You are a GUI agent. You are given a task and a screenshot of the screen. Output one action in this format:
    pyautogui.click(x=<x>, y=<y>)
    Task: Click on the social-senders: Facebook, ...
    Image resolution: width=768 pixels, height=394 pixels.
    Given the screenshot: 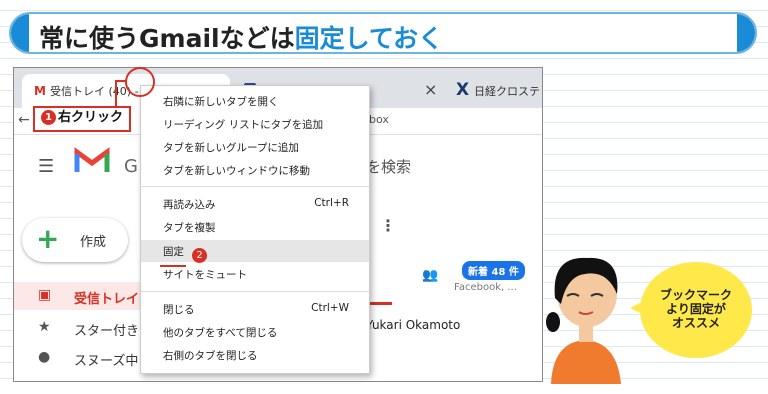 What is the action you would take?
    pyautogui.click(x=485, y=287)
    